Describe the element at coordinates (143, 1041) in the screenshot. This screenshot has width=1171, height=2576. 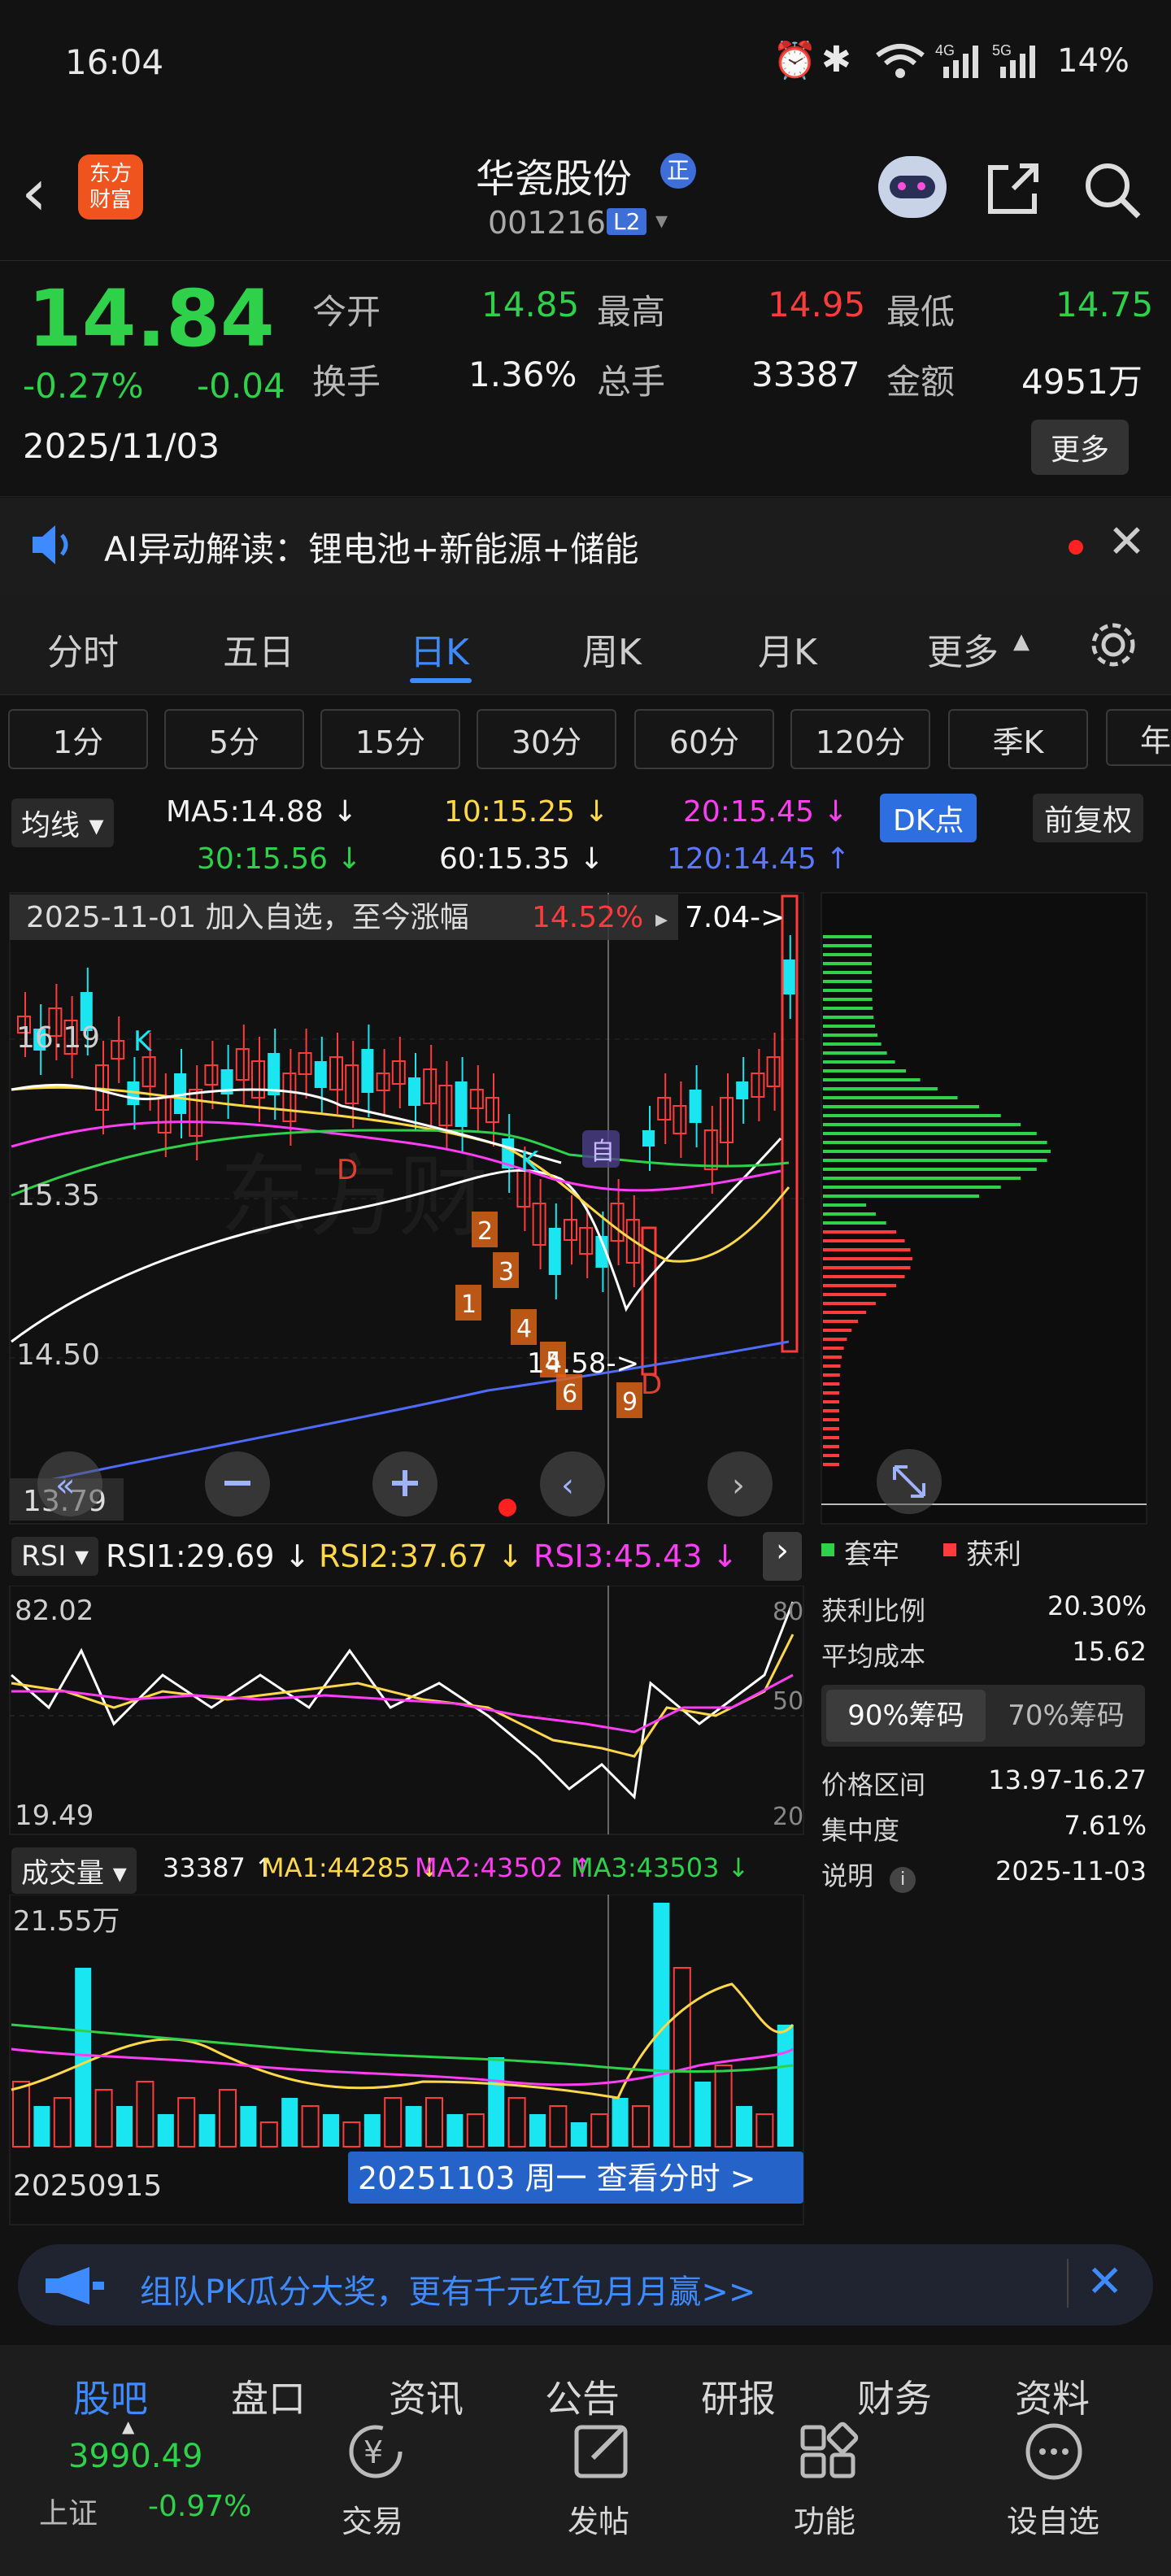
I see `k-marker: K` at that location.